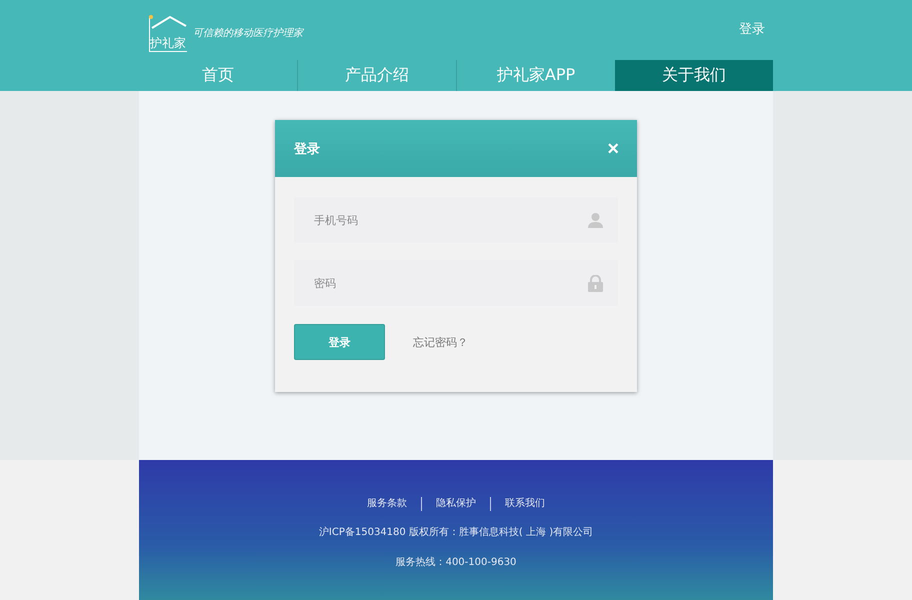  What do you see at coordinates (524, 504) in the screenshot?
I see `footer-link: 联系我们` at bounding box center [524, 504].